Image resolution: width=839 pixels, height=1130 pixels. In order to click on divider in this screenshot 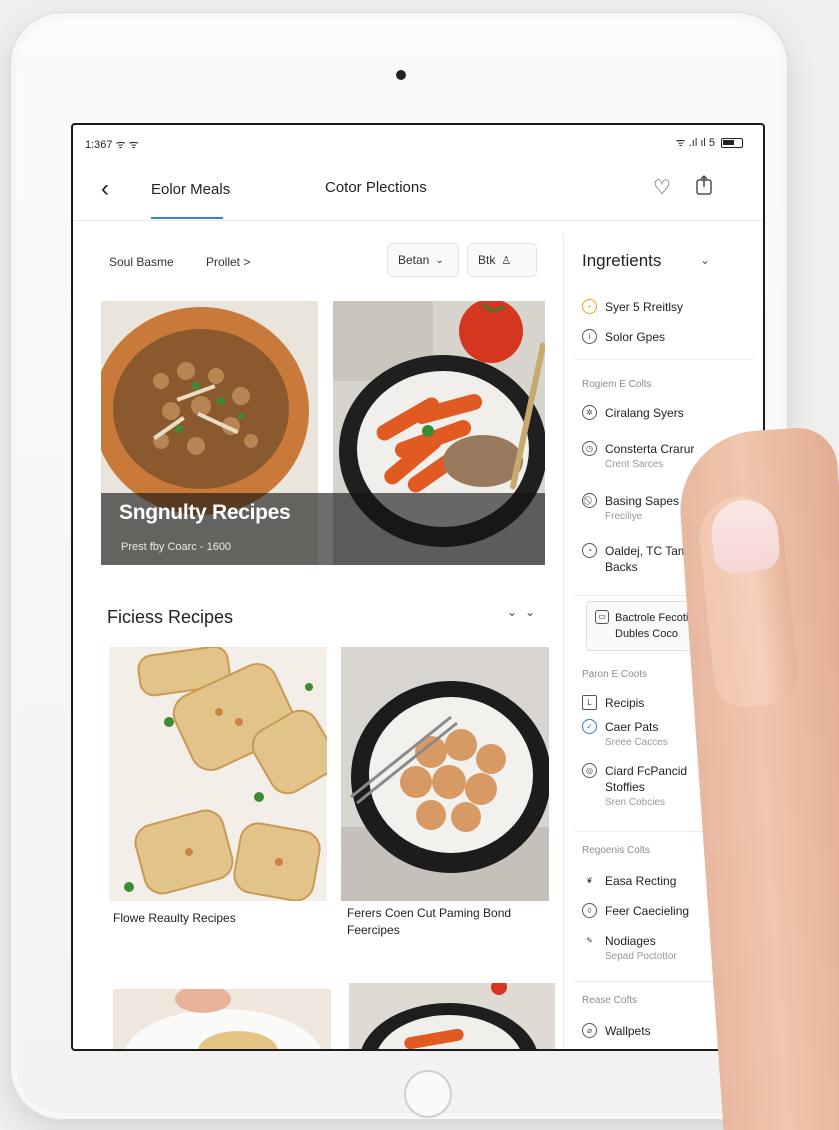, I will do `click(664, 359)`.